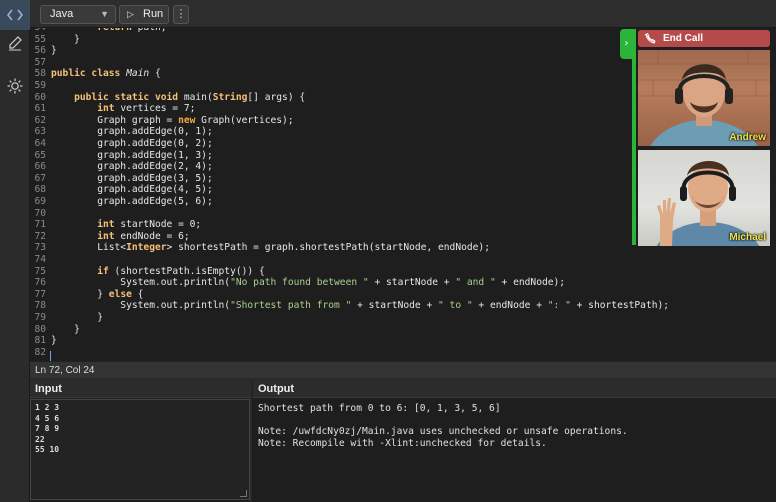 The height and width of the screenshot is (502, 776). Describe the element at coordinates (181, 271) in the screenshot. I see `code-text: if (shortestPath.isEmpty()) {` at that location.